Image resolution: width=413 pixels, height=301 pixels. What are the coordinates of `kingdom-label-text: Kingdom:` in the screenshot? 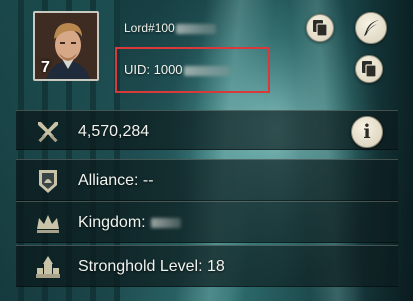 It's located at (112, 222).